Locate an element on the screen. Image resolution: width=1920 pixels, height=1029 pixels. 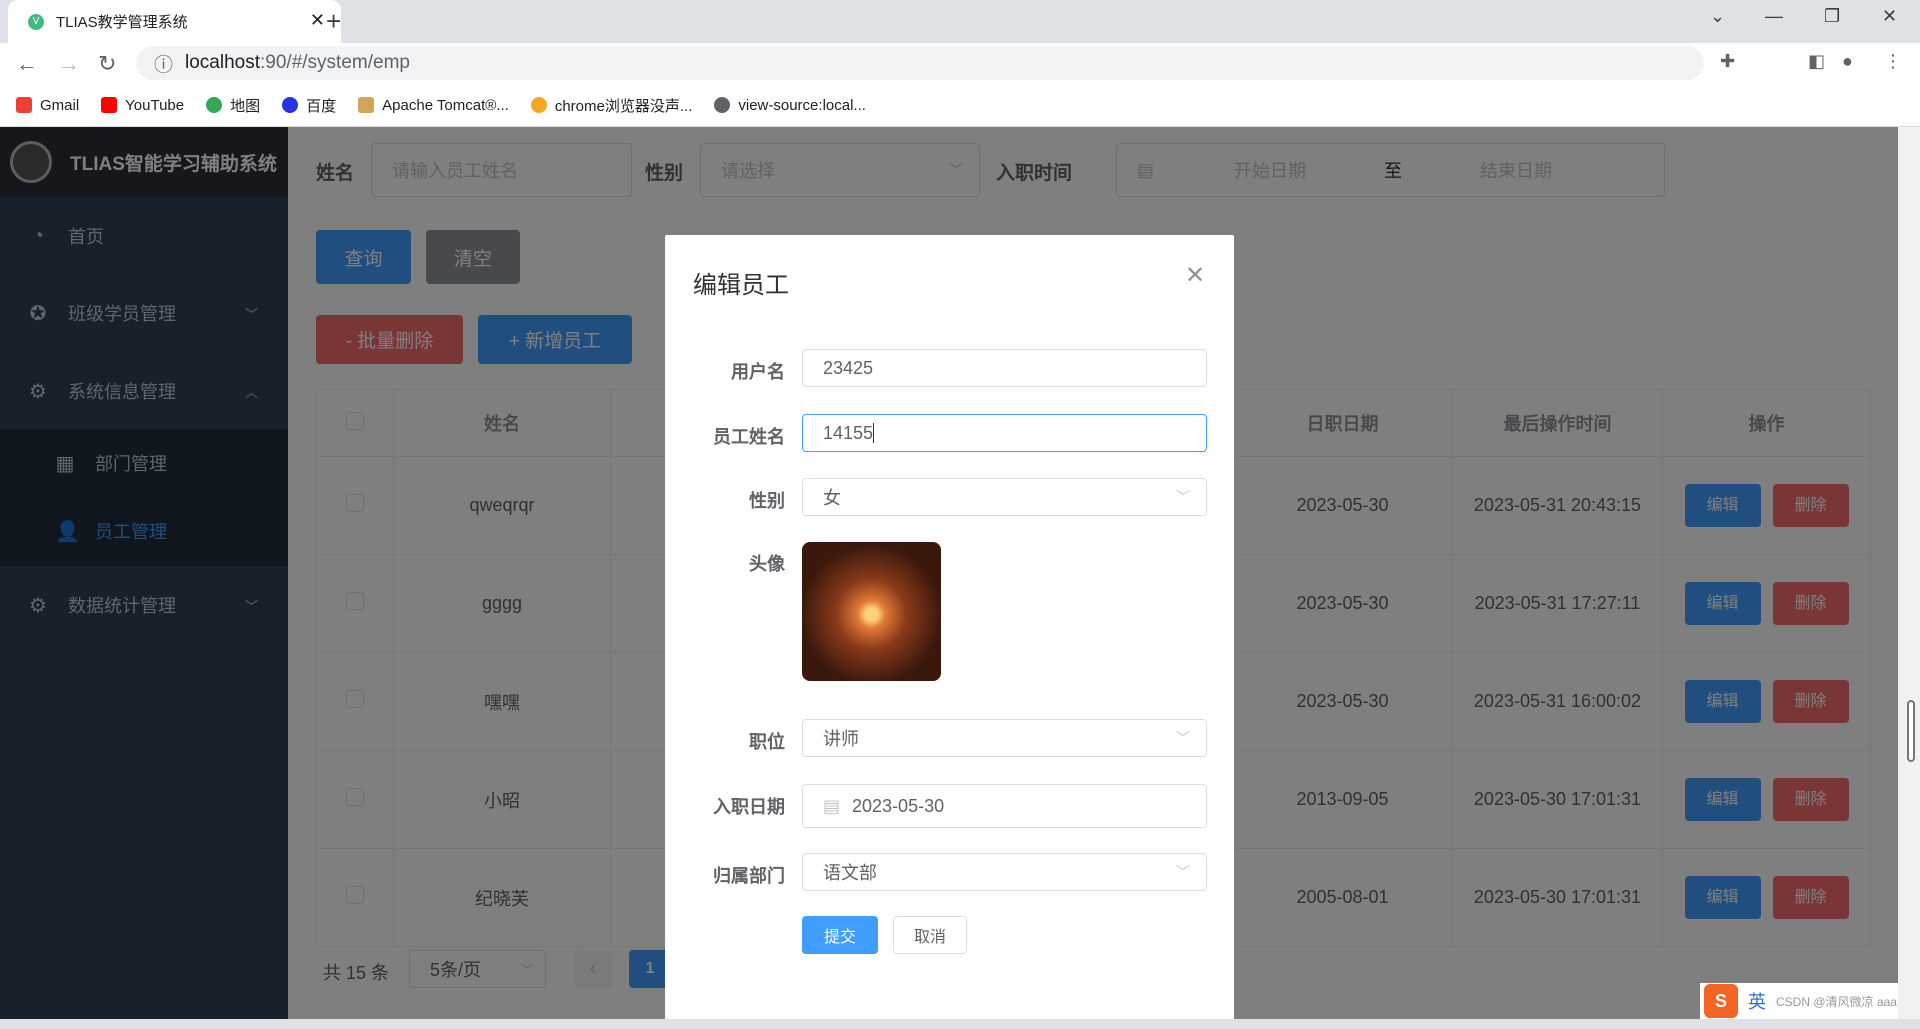
tomcat-icon is located at coordinates (366, 105).